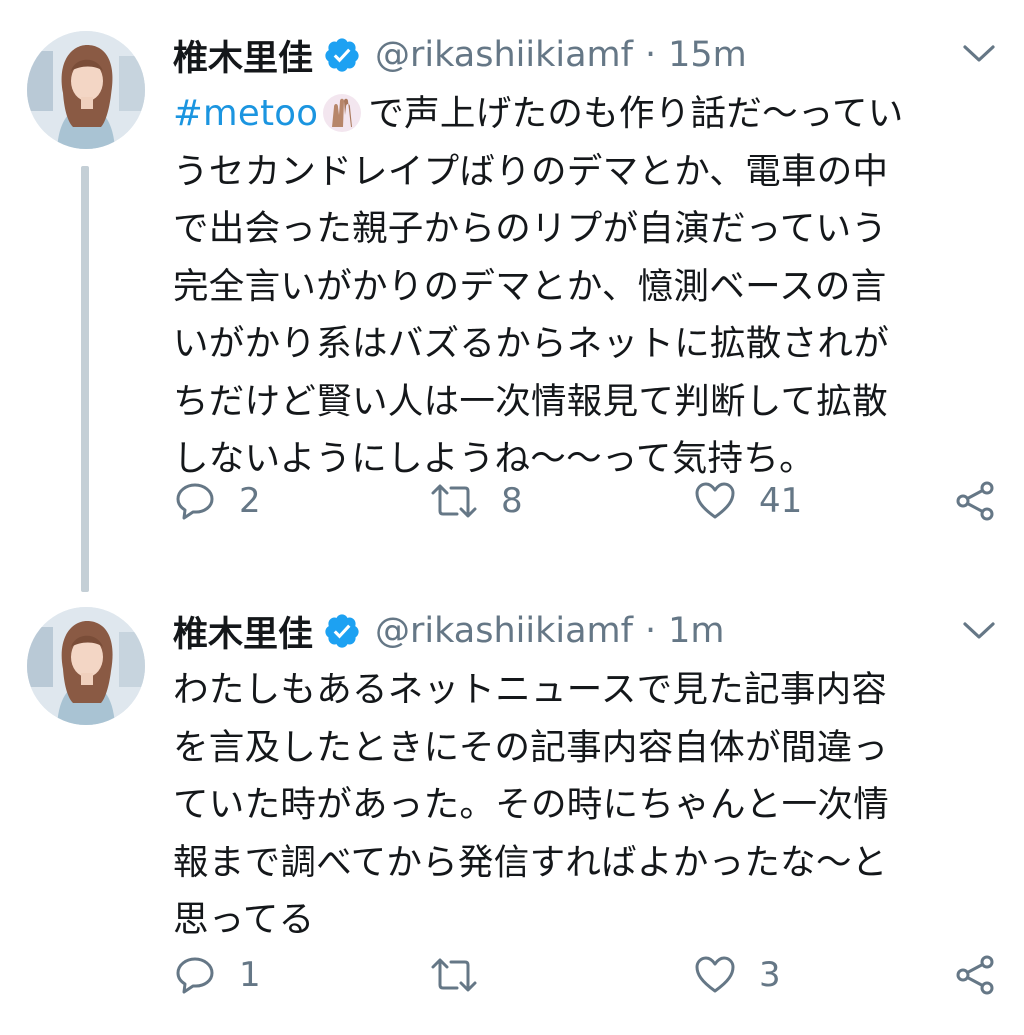  I want to click on text-line: #metoo で声上げたのも作り話だ〜ってい, so click(578, 114).